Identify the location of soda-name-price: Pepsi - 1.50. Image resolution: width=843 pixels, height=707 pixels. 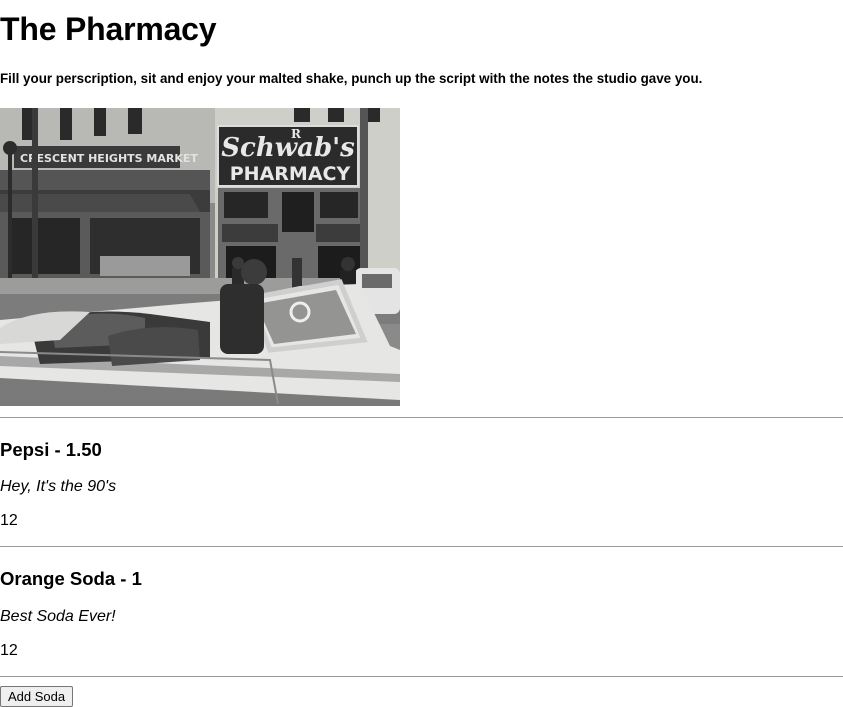
(51, 449).